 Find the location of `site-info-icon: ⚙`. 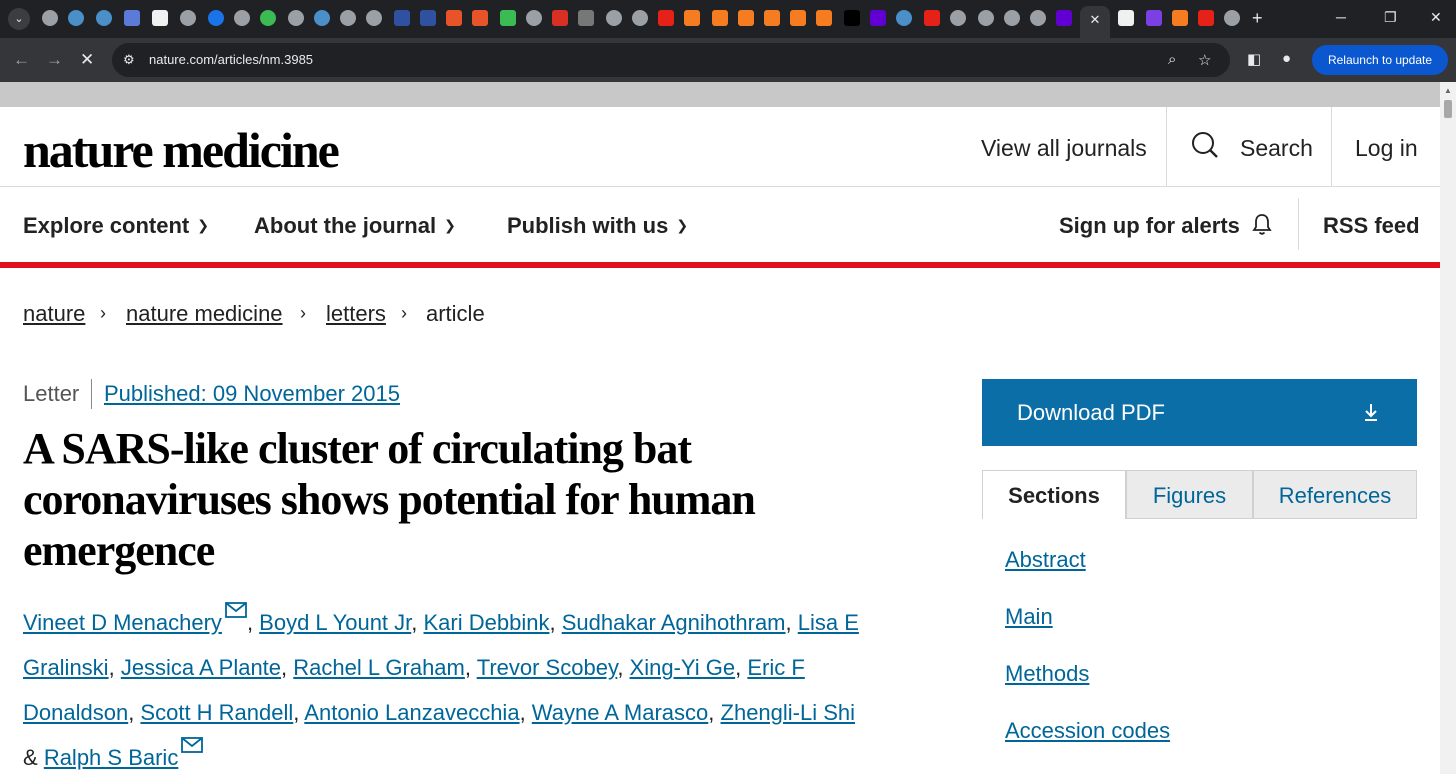

site-info-icon: ⚙ is located at coordinates (129, 60).